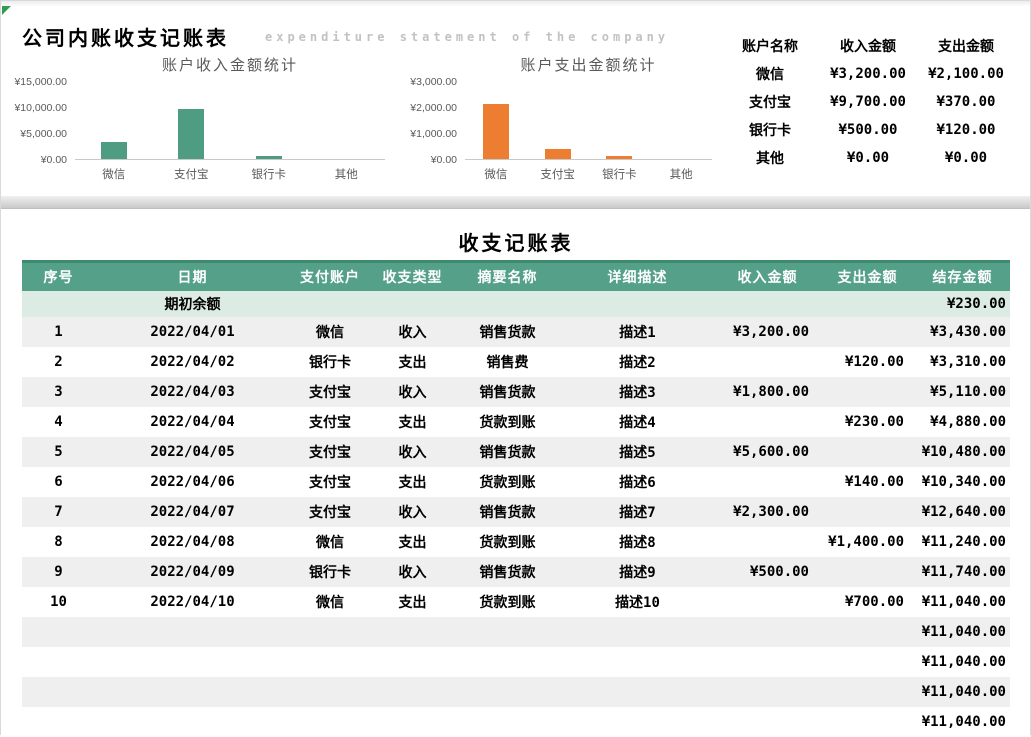  I want to click on ledger-cell: 描述10, so click(637, 602).